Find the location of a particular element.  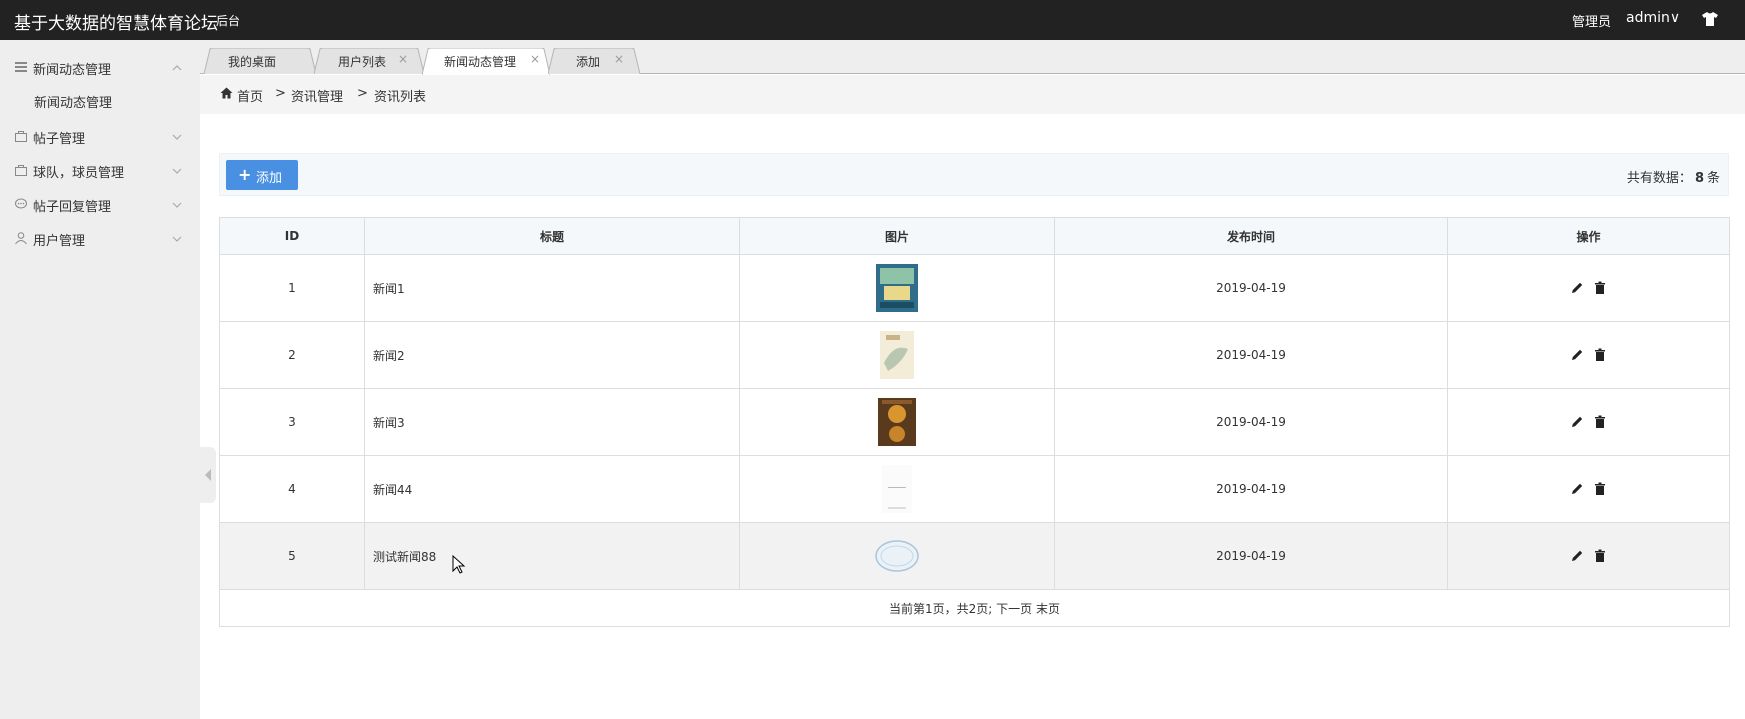

sidebar-item-label: 球队，球员管理 is located at coordinates (79, 173).